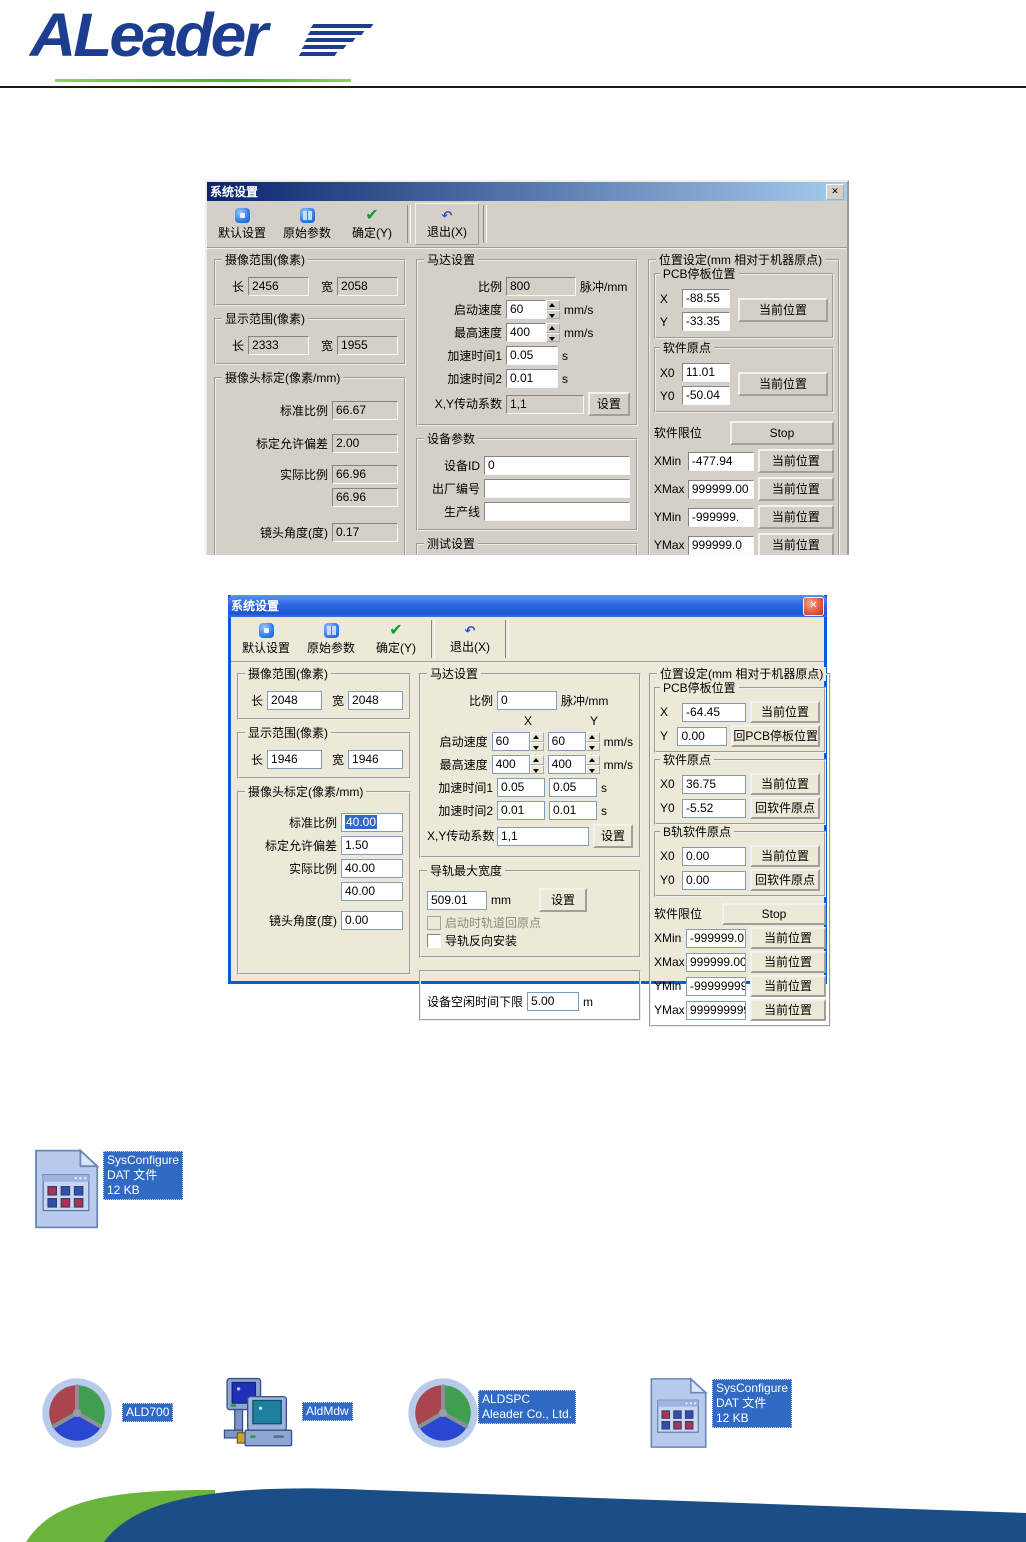 The image size is (1026, 1542). What do you see at coordinates (434, 923) in the screenshot?
I see `rail-home-checkbox` at bounding box center [434, 923].